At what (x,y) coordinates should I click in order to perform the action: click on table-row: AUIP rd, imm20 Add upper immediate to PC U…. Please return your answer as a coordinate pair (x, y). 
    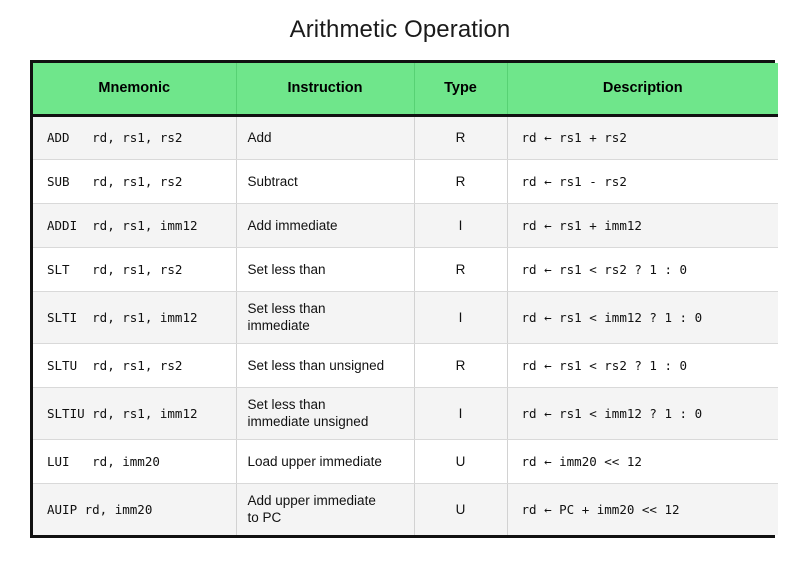
    Looking at the image, I should click on (405, 509).